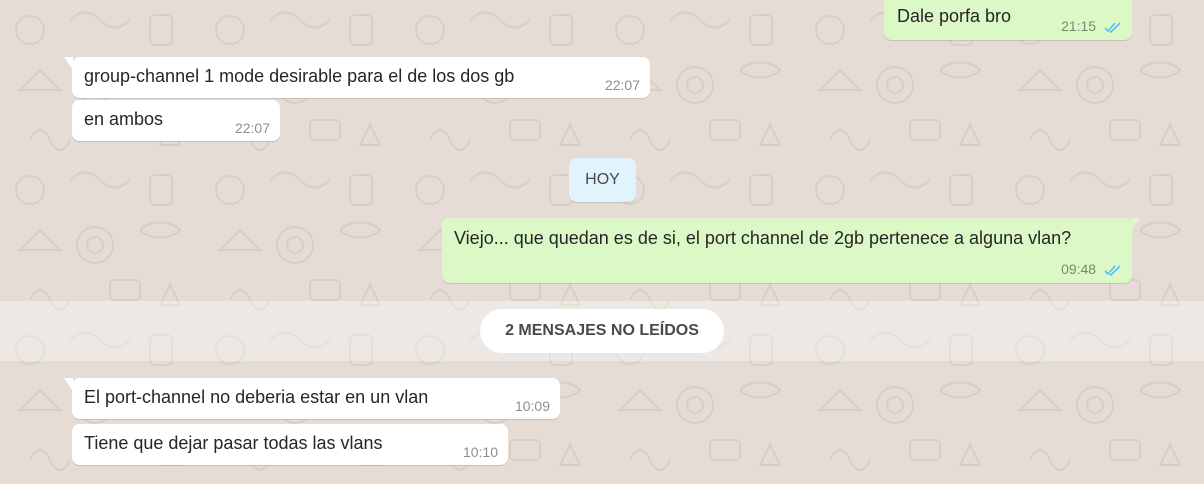 This screenshot has height=484, width=1204. Describe the element at coordinates (176, 120) in the screenshot. I see `incoming-message: en ambos 22:07` at that location.